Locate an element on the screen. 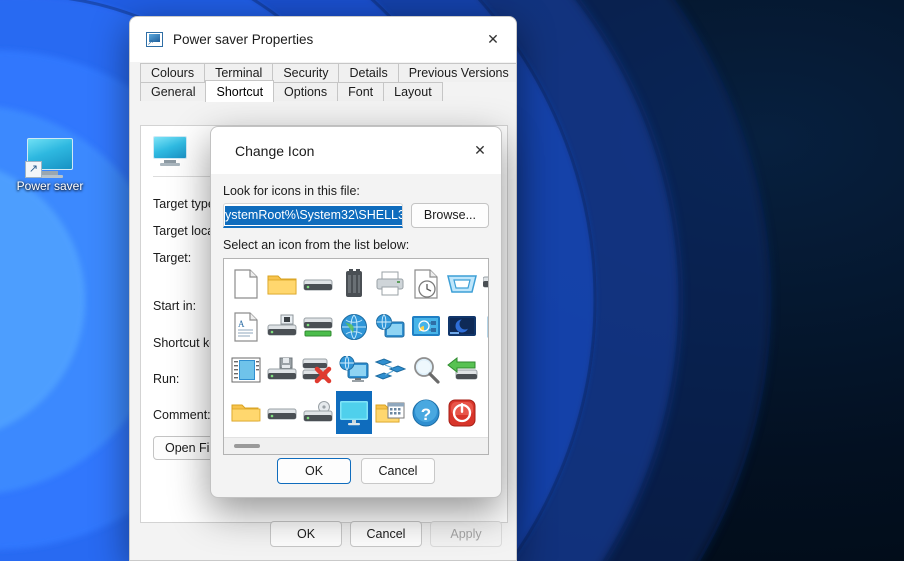 Image resolution: width=904 pixels, height=561 pixels. icon-blank-document-icon is located at coordinates (246, 283).